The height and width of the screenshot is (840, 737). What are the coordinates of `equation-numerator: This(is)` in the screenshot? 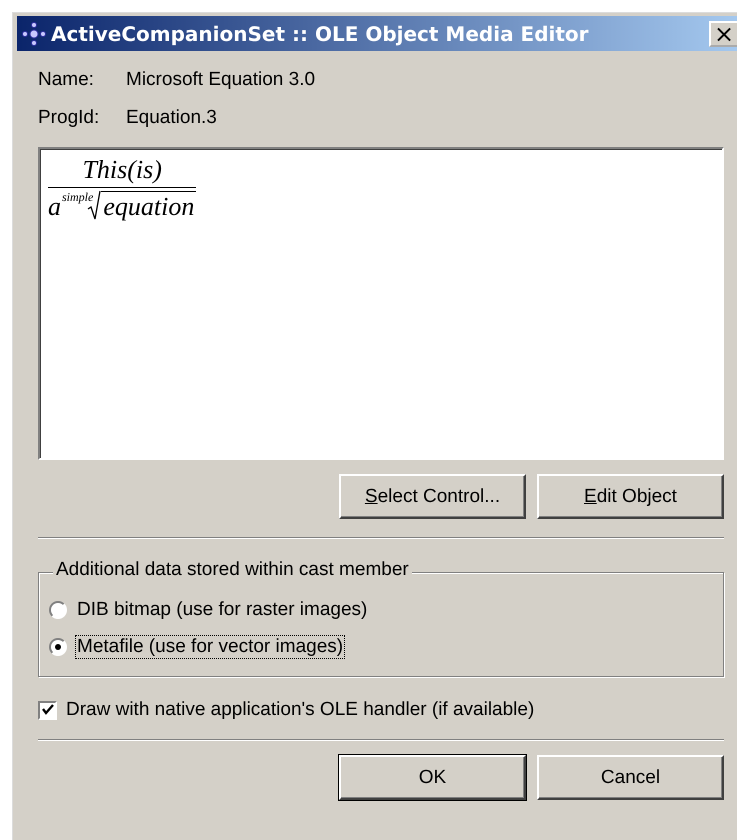 It's located at (122, 171).